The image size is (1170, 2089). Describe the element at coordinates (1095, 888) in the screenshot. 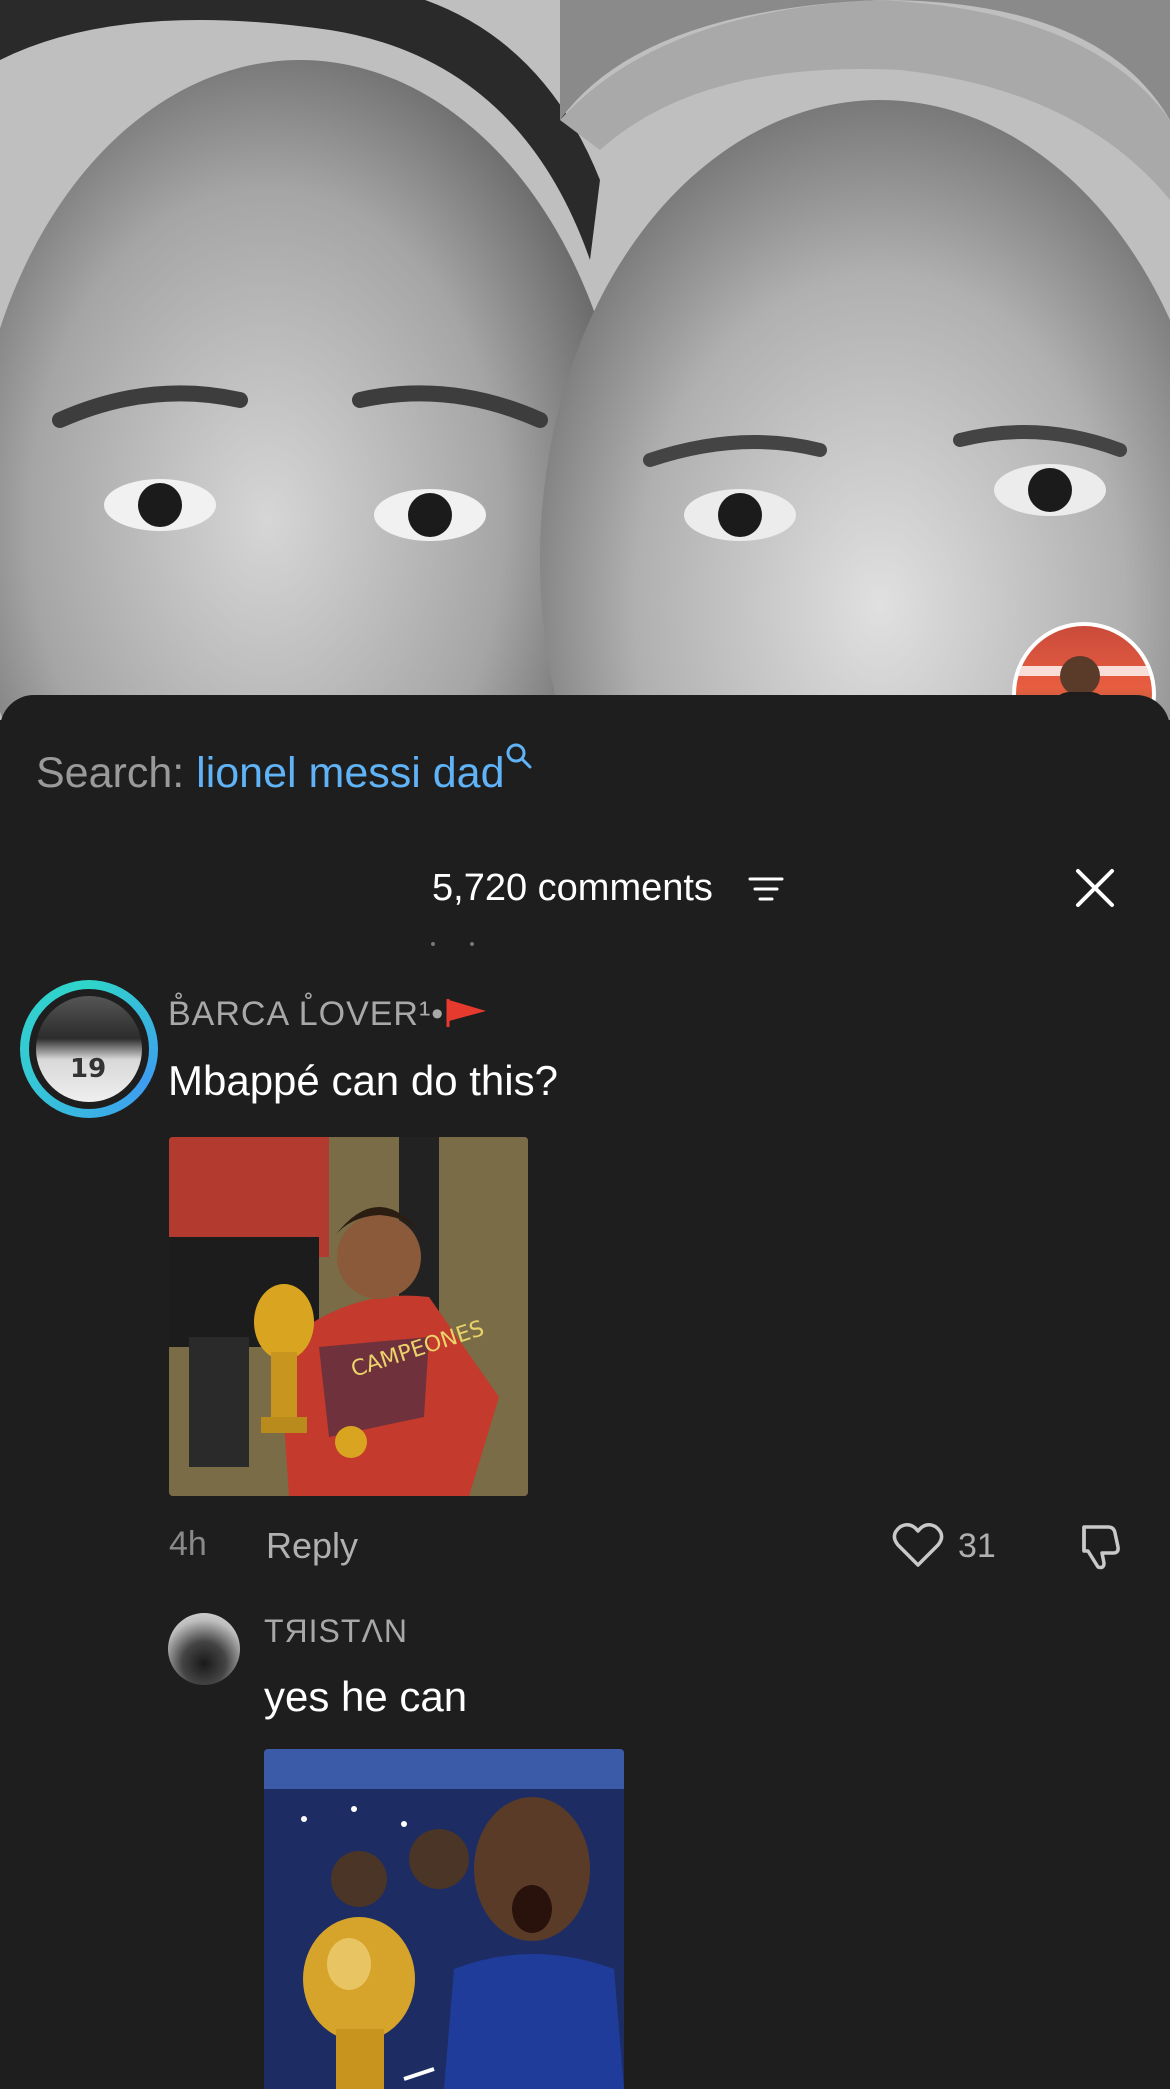

I see `close-icon` at that location.